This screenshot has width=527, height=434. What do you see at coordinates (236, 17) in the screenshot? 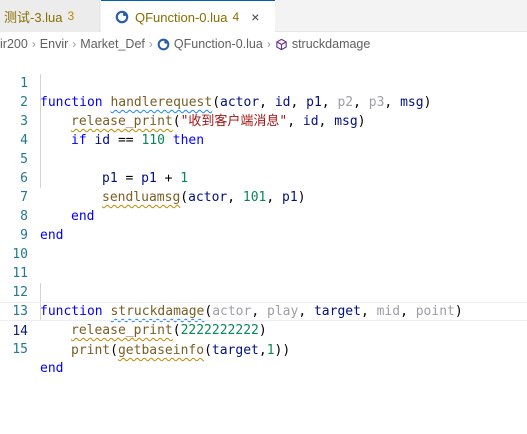
I see `problem-count-badge: 4` at bounding box center [236, 17].